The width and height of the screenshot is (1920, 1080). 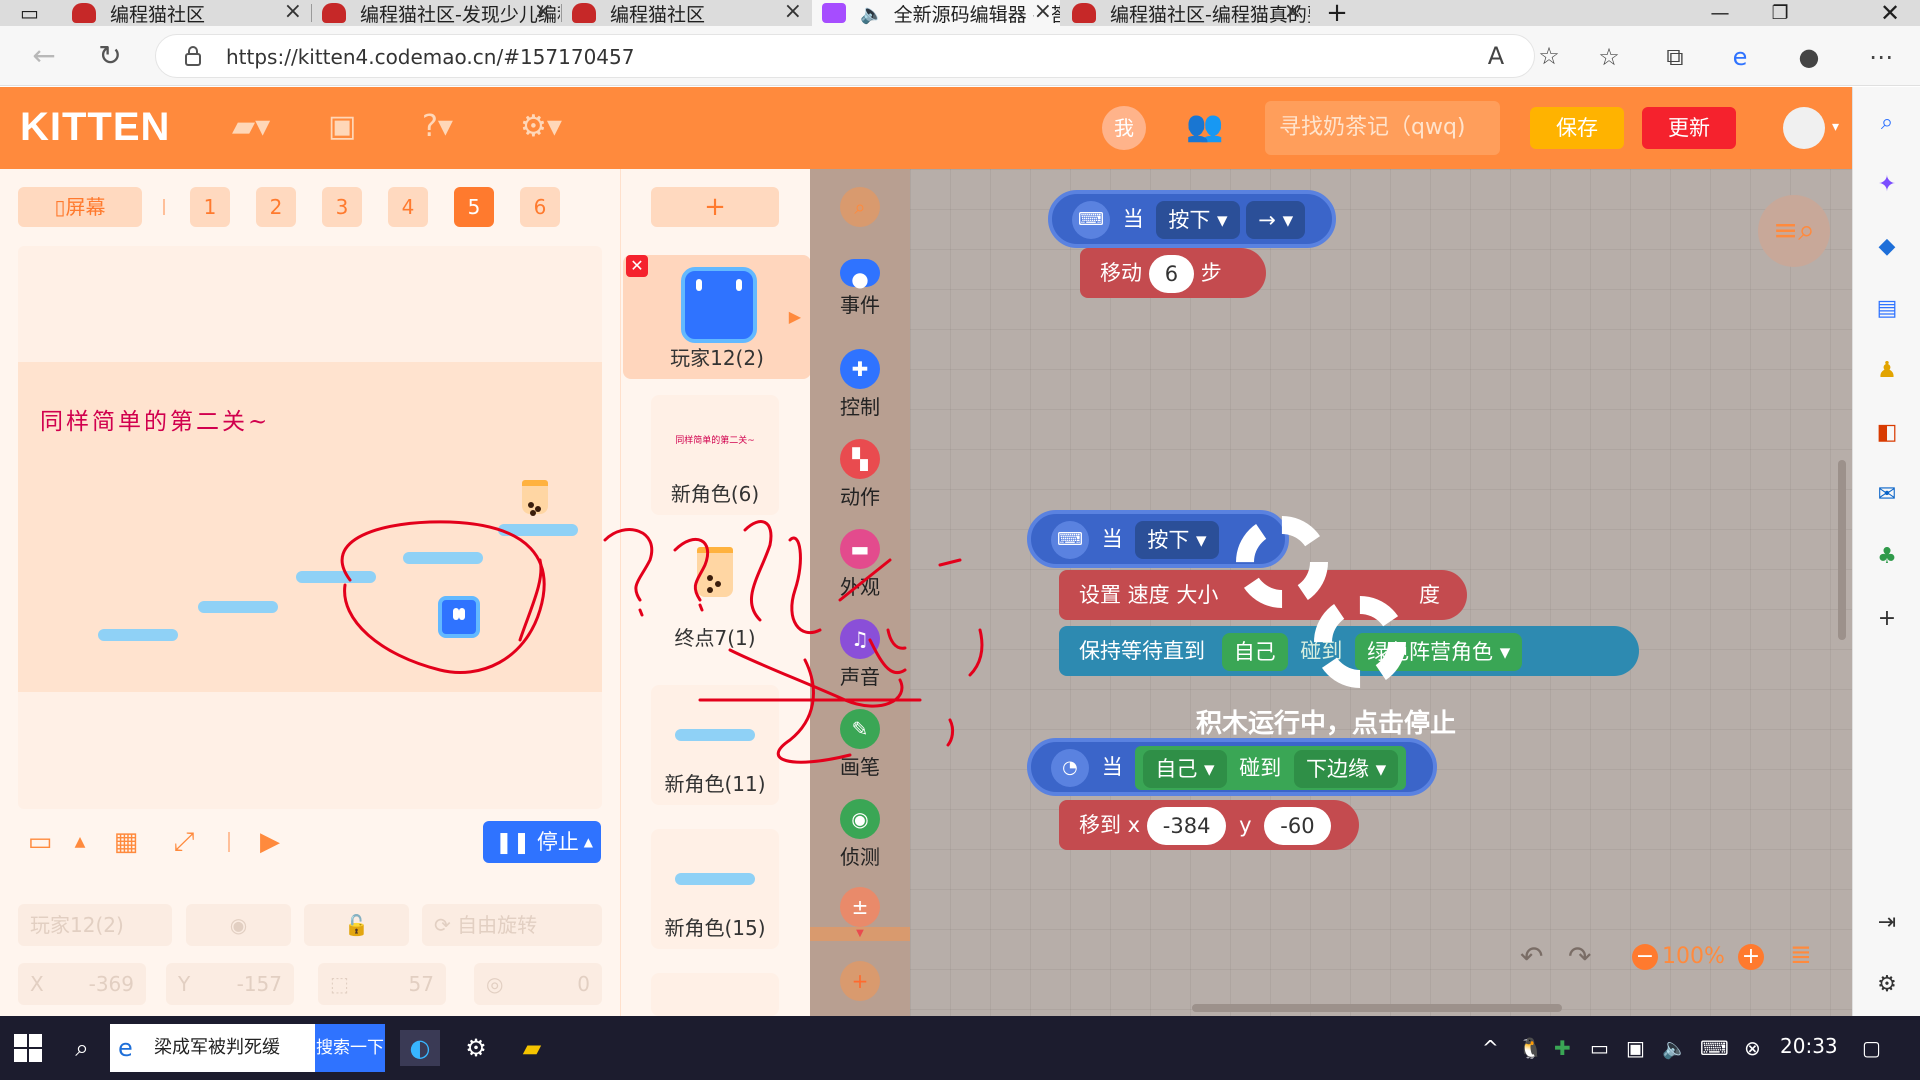 I want to click on save-button: 保存, so click(x=1577, y=128).